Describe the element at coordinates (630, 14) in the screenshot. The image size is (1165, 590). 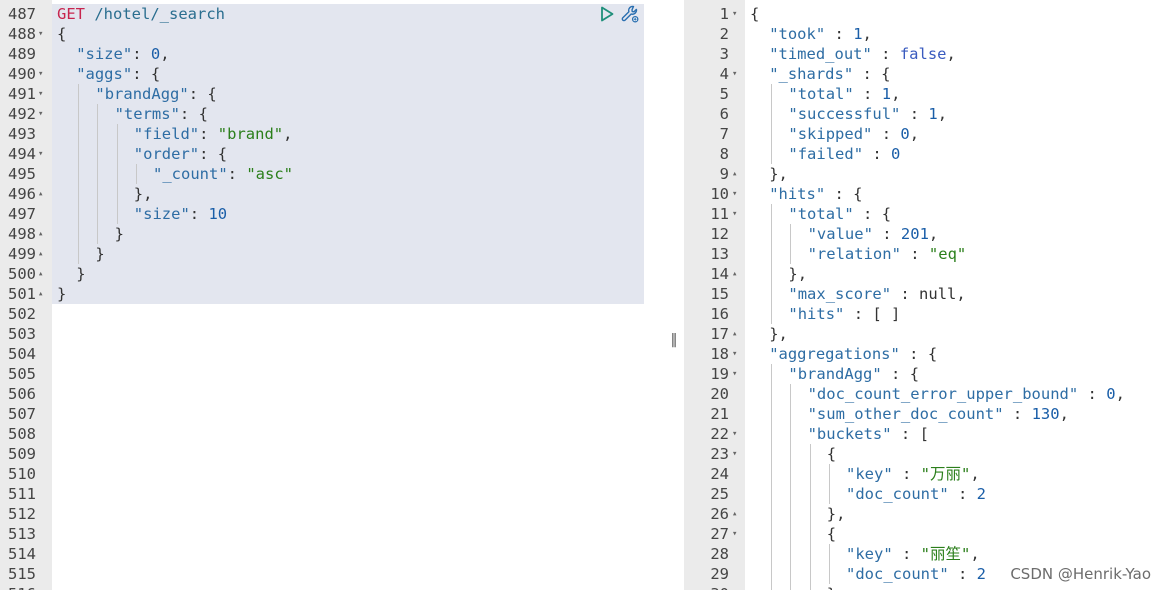
I see `wrench-icon` at that location.